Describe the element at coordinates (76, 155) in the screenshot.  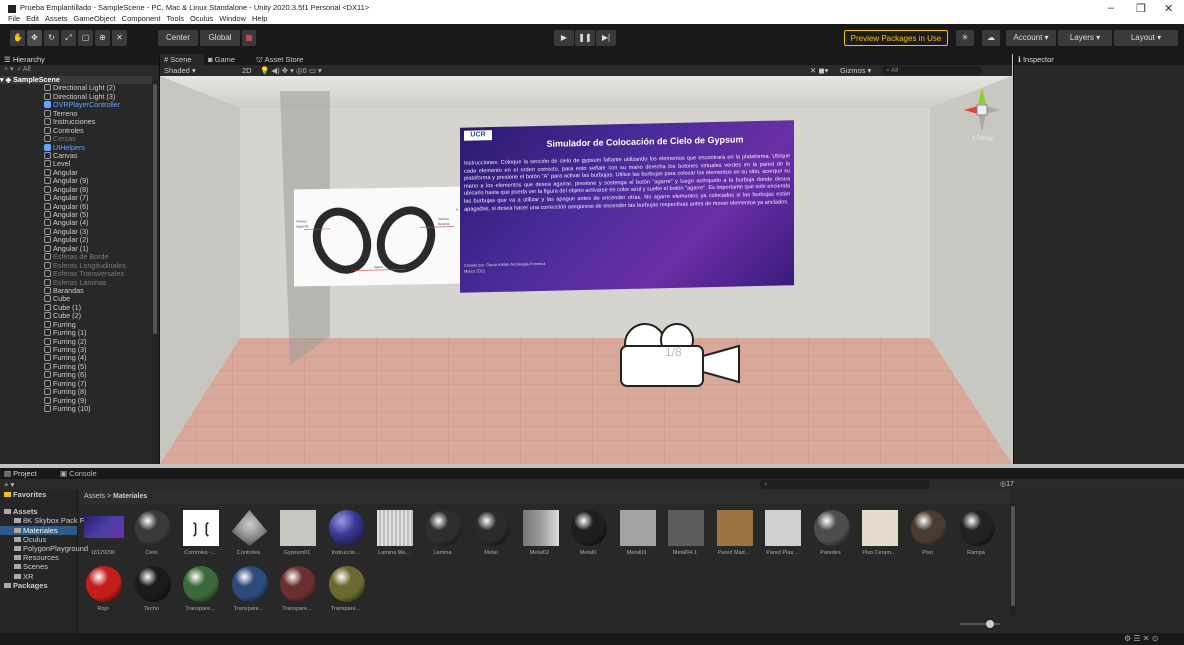
I see `hierarchy-item: Canvas` at that location.